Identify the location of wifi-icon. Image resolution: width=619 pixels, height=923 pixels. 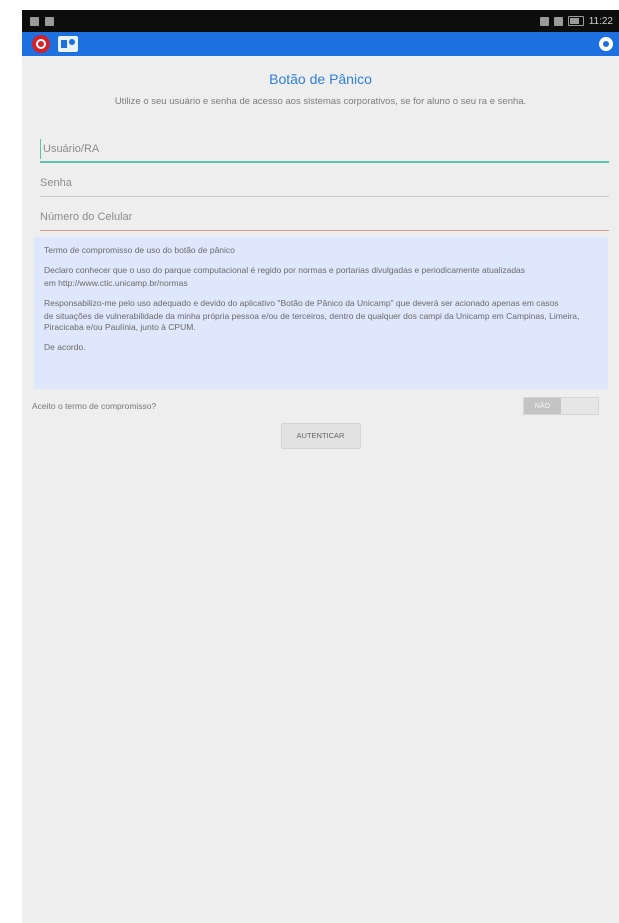
(544, 21).